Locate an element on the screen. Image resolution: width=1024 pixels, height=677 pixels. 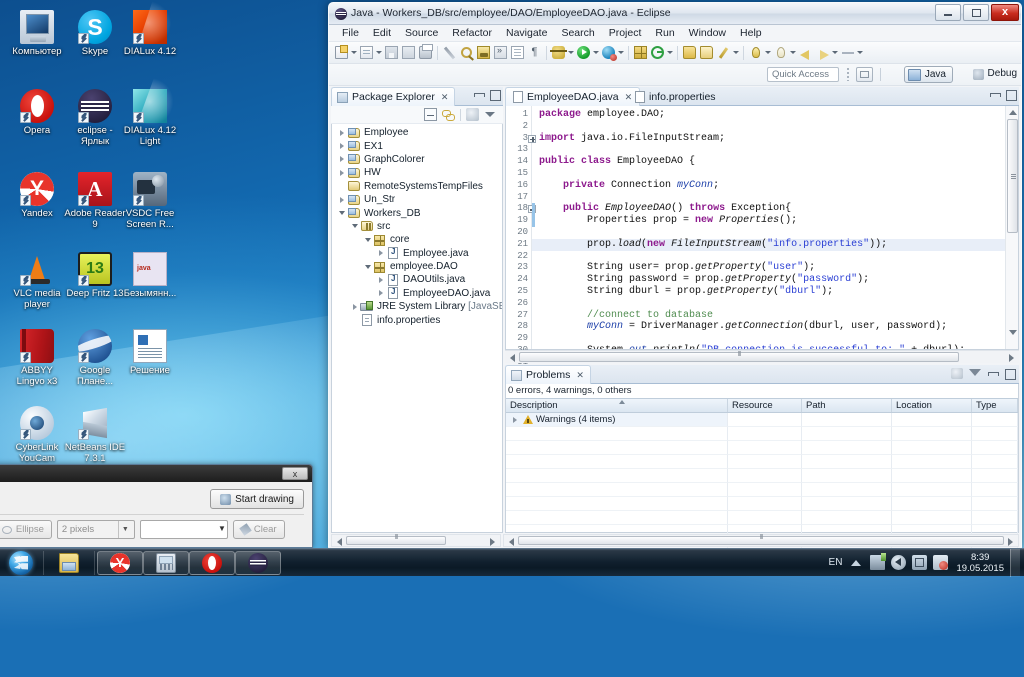
main-toolbar is located at coordinates (675, 53).